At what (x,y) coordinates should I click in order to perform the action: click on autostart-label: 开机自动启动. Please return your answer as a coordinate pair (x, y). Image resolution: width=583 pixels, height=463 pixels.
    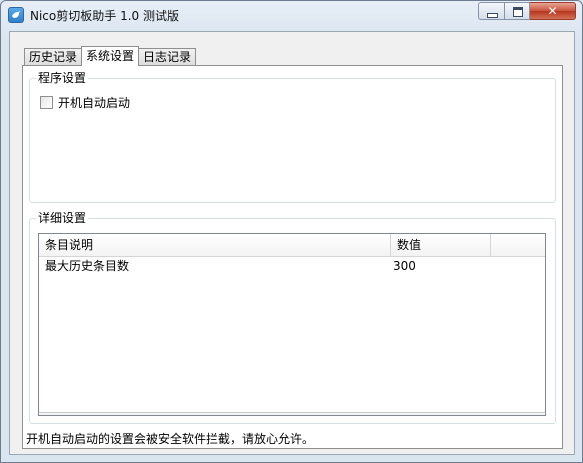
    Looking at the image, I should click on (94, 103).